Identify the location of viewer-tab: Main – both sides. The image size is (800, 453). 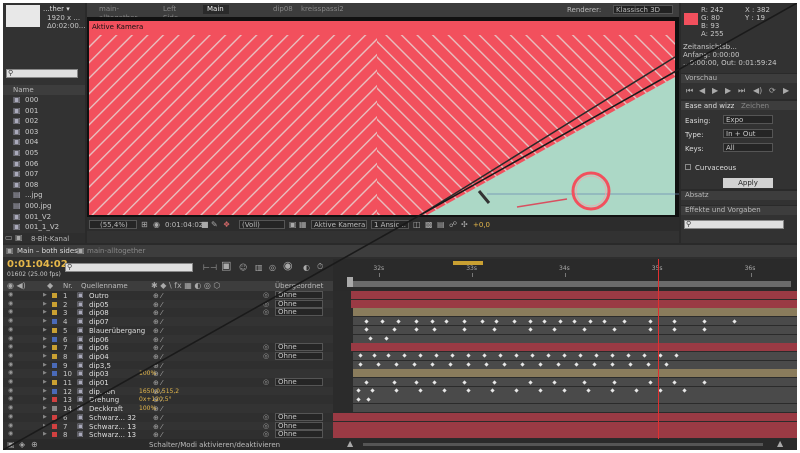
(216, 22).